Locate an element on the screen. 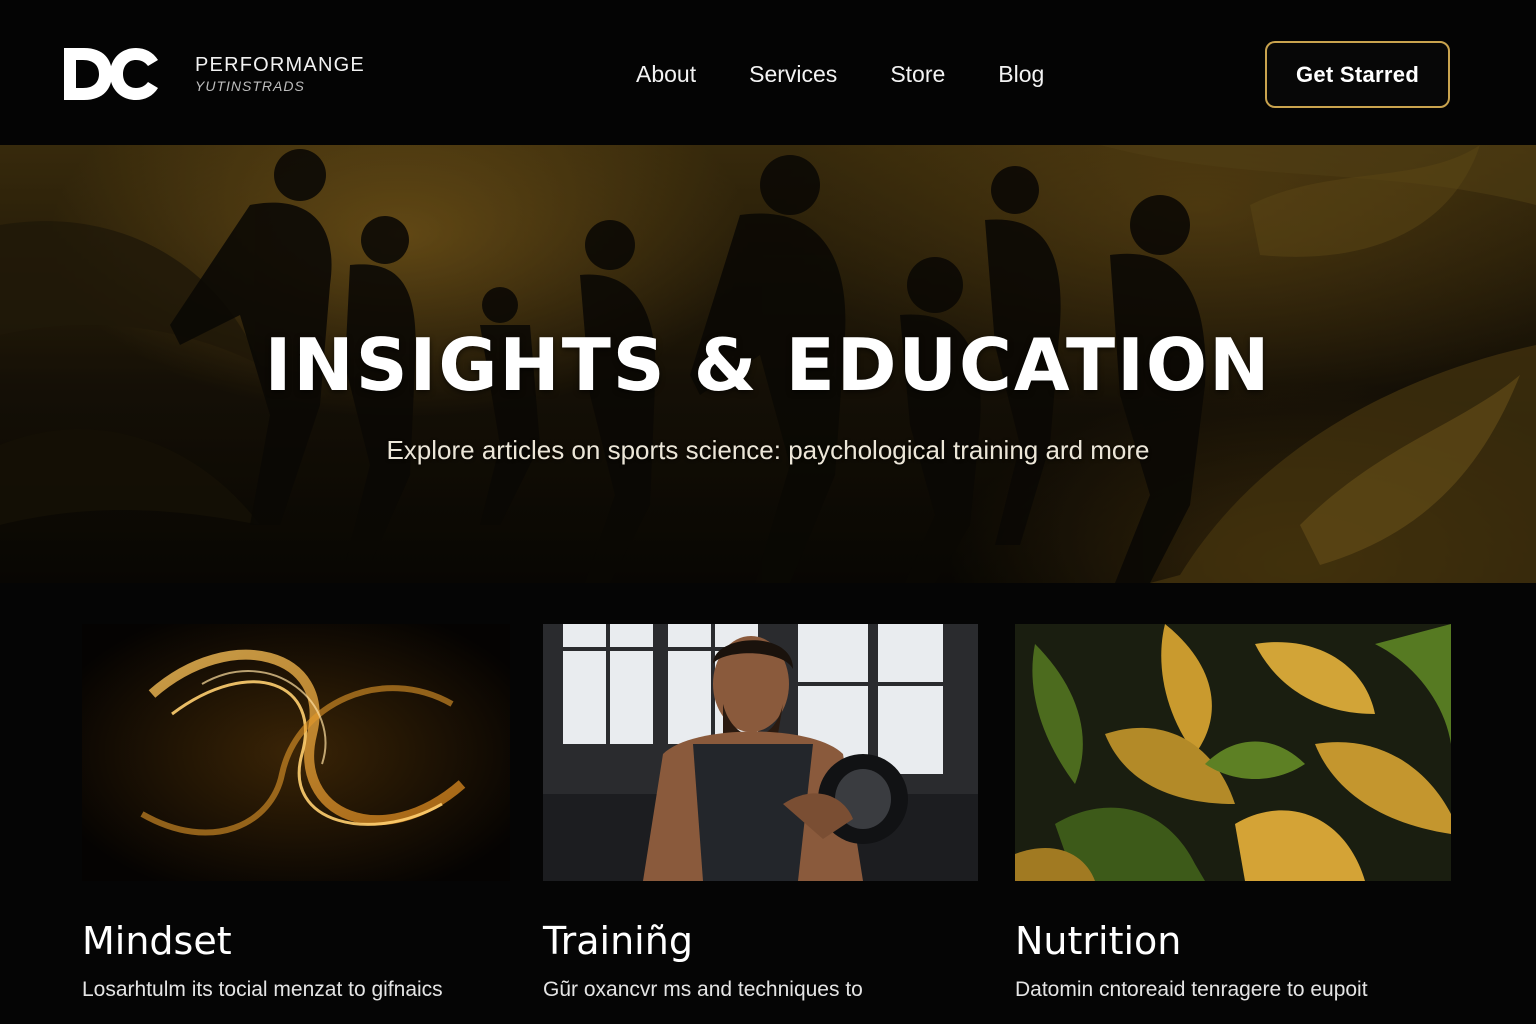  nutrition-leaves-image is located at coordinates (1233, 752).